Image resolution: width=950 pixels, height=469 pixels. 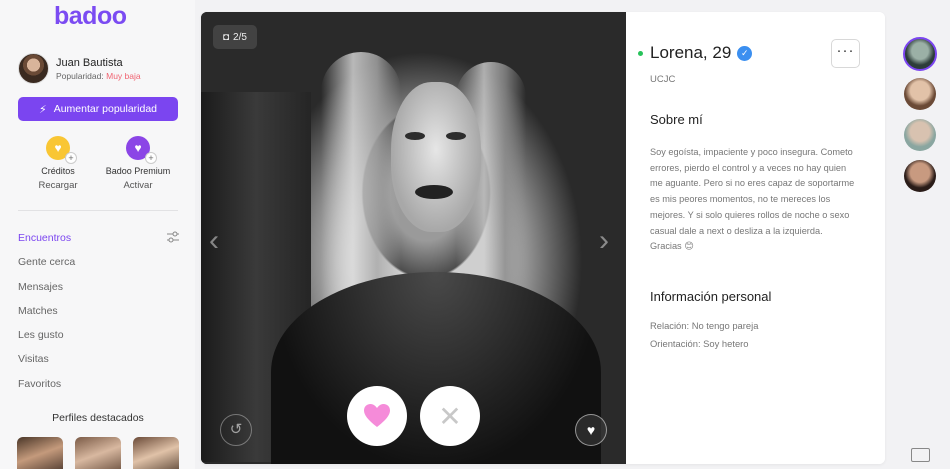 What do you see at coordinates (90, 16) in the screenshot?
I see `badoo-logo: badoo` at bounding box center [90, 16].